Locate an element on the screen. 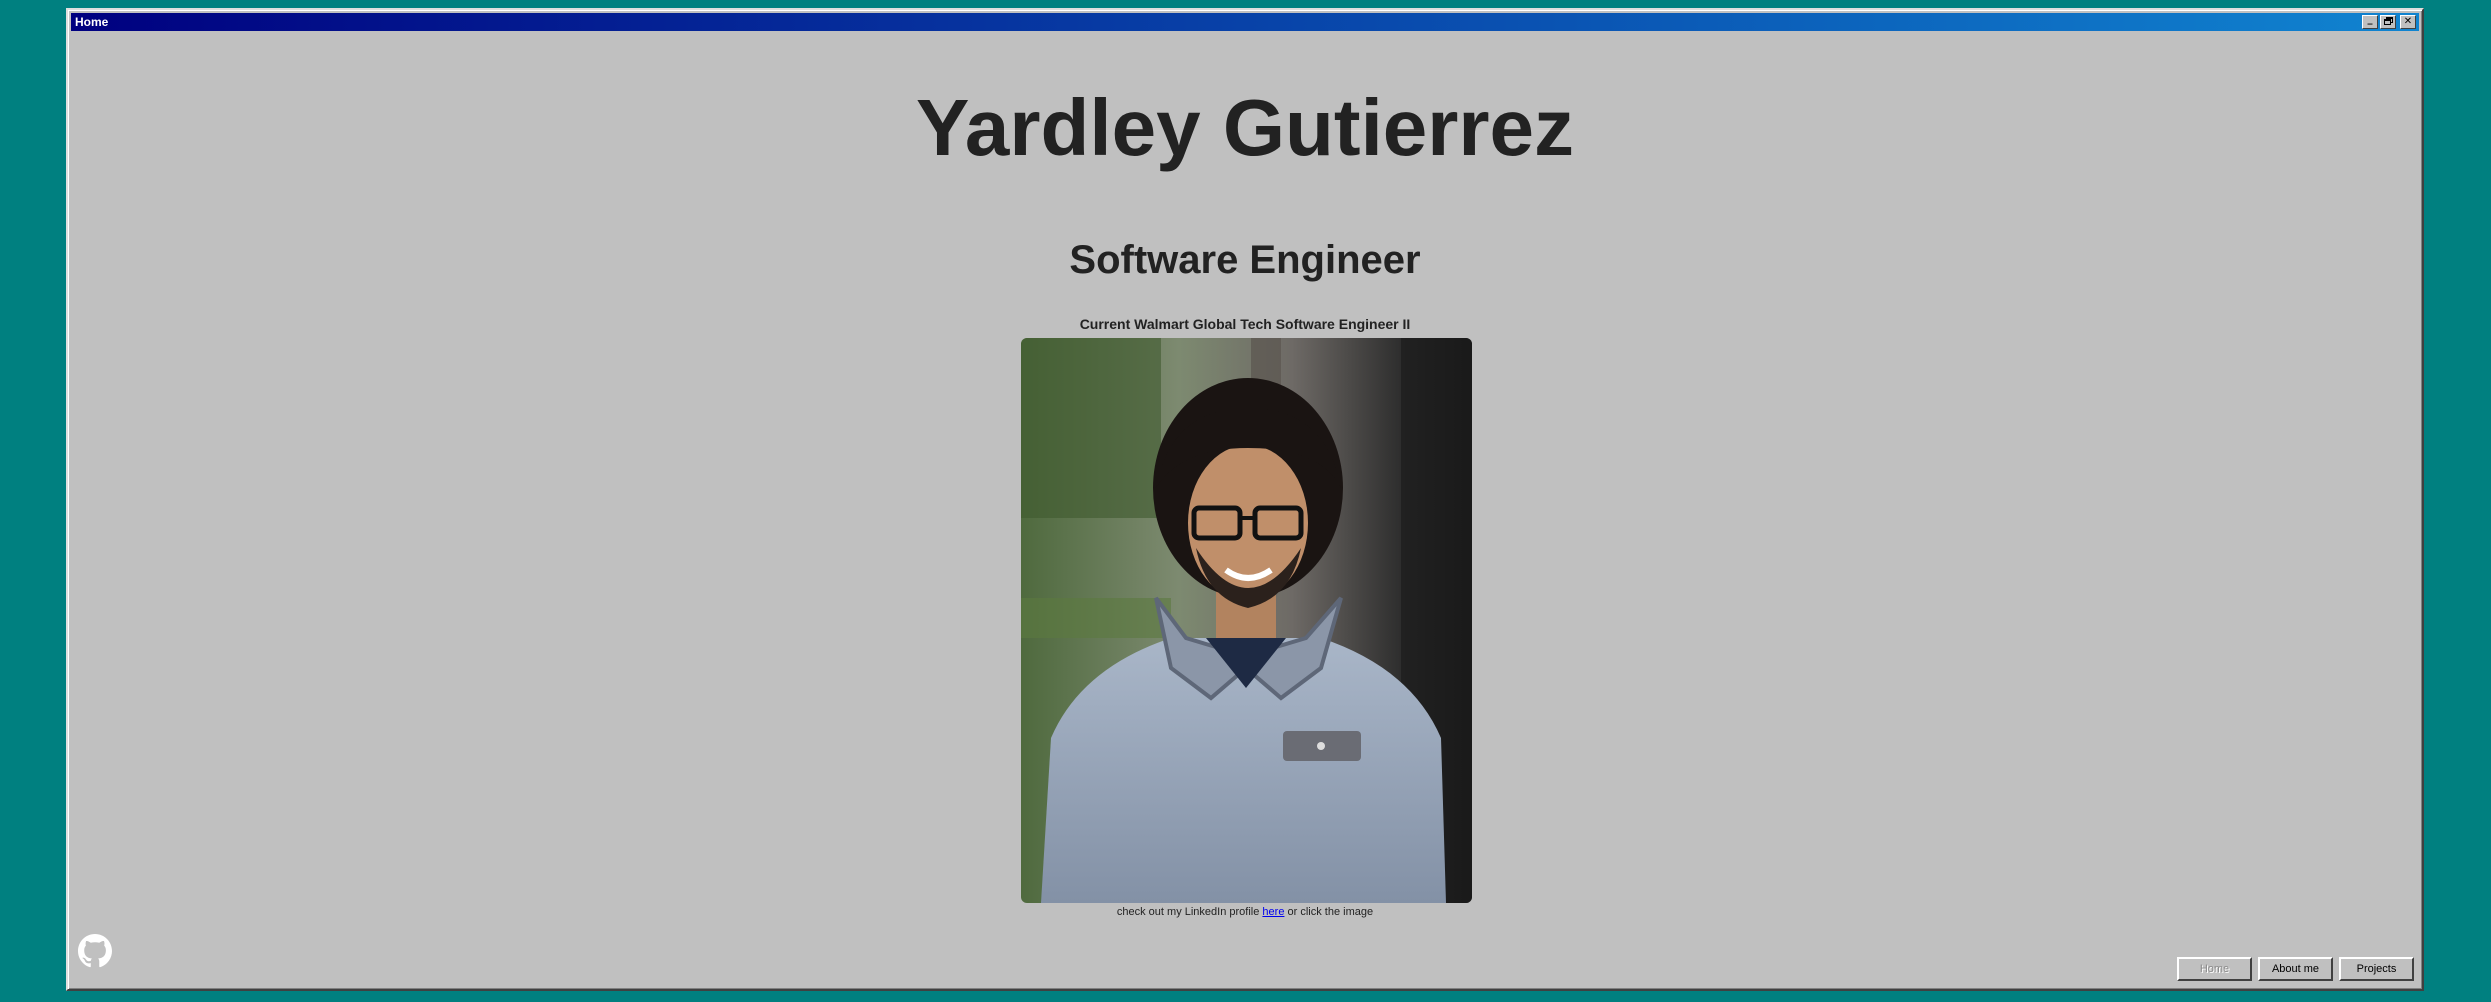 The height and width of the screenshot is (1002, 2491). maximize-icon is located at coordinates (2388, 22).